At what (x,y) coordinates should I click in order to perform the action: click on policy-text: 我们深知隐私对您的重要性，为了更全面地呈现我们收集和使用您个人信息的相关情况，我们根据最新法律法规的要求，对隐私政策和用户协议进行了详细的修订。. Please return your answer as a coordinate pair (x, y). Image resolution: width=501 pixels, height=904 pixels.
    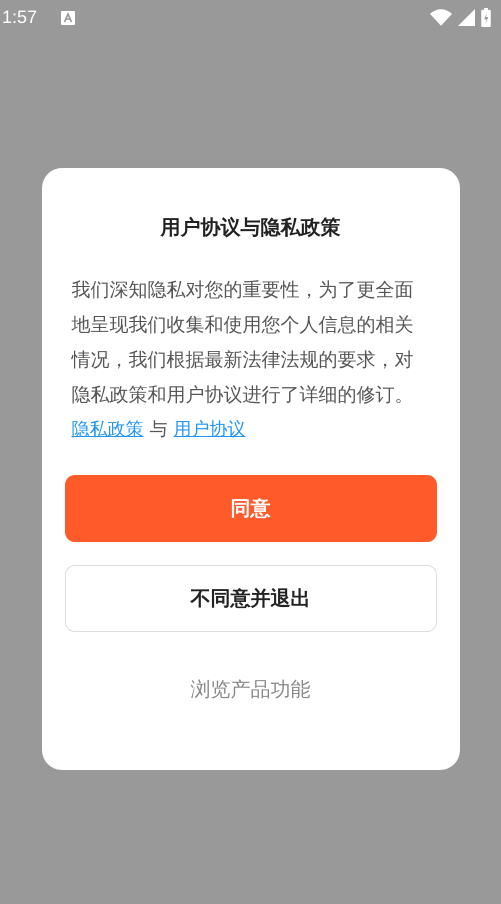
    Looking at the image, I should click on (243, 343).